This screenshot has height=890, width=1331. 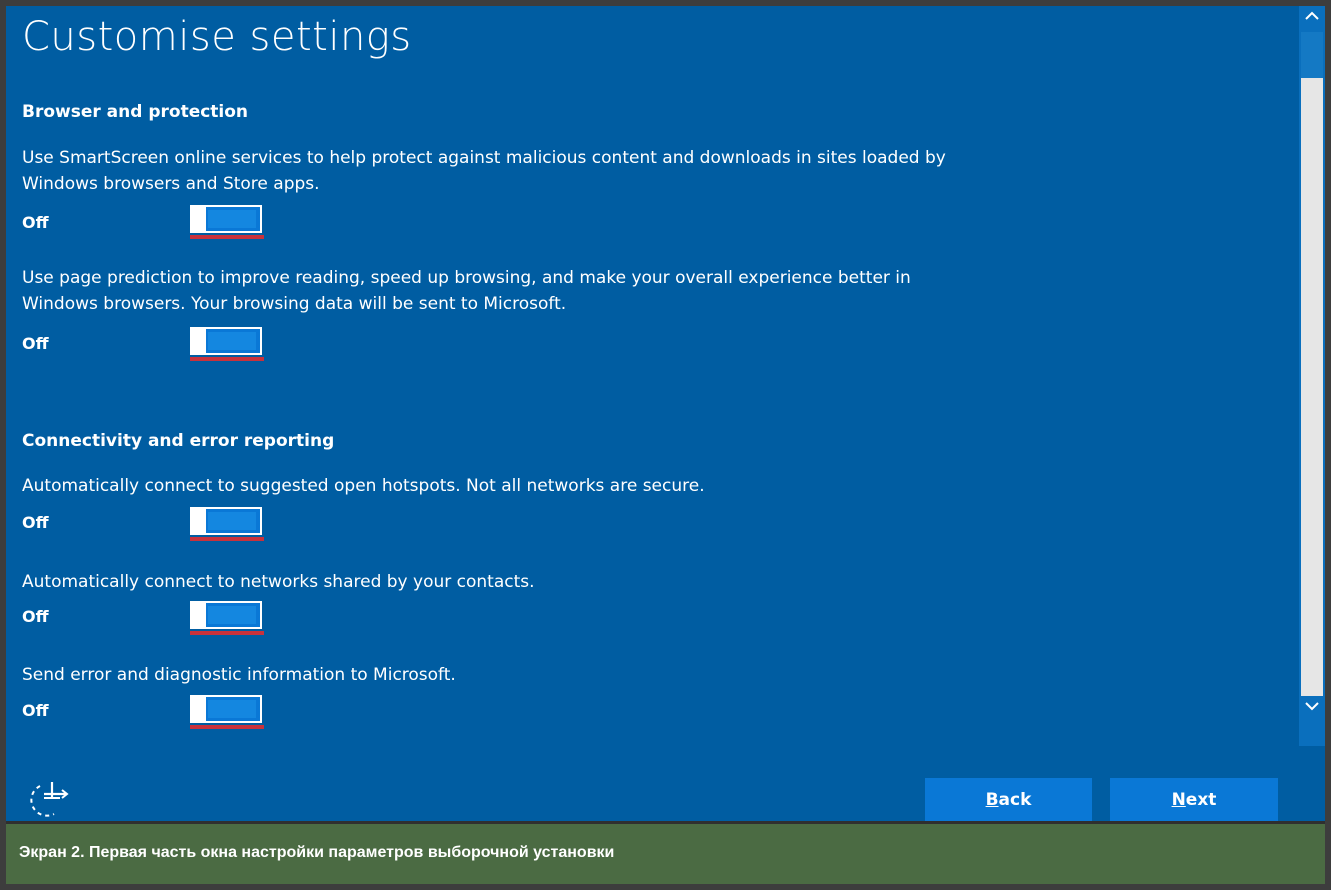 I want to click on open-hotspots-state-label: Off, so click(x=35, y=522).